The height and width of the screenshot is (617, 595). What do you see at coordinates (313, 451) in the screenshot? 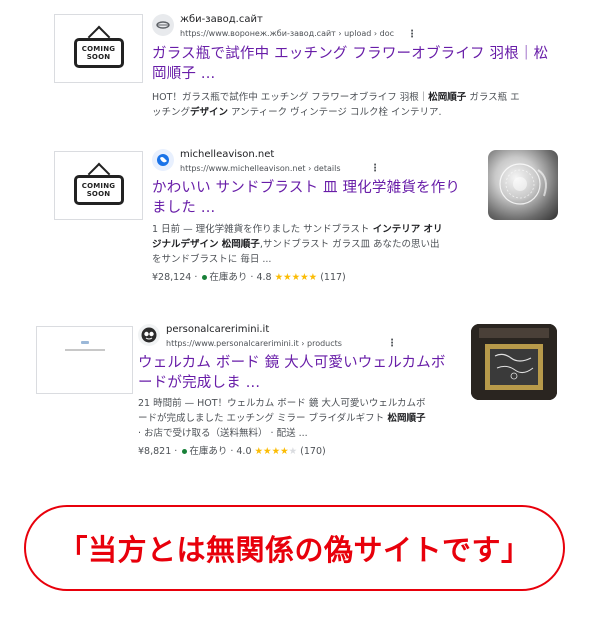
I see `review-count: (170)` at bounding box center [313, 451].